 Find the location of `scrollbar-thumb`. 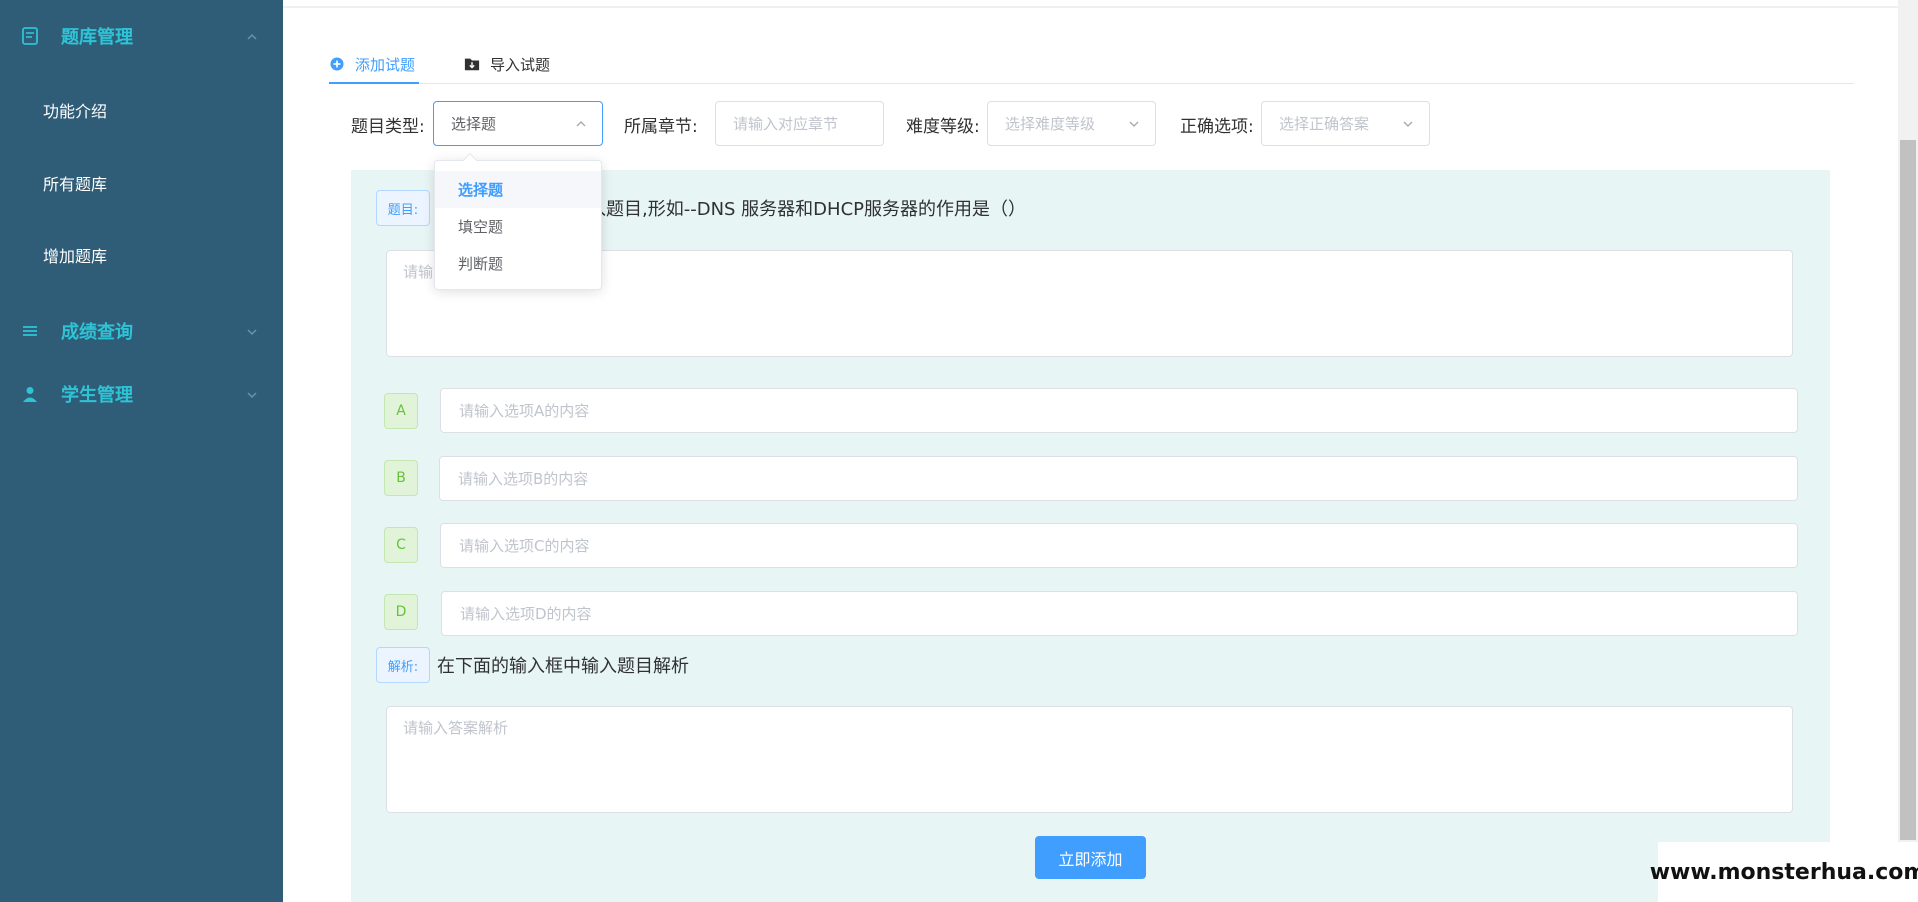

scrollbar-thumb is located at coordinates (1908, 490).